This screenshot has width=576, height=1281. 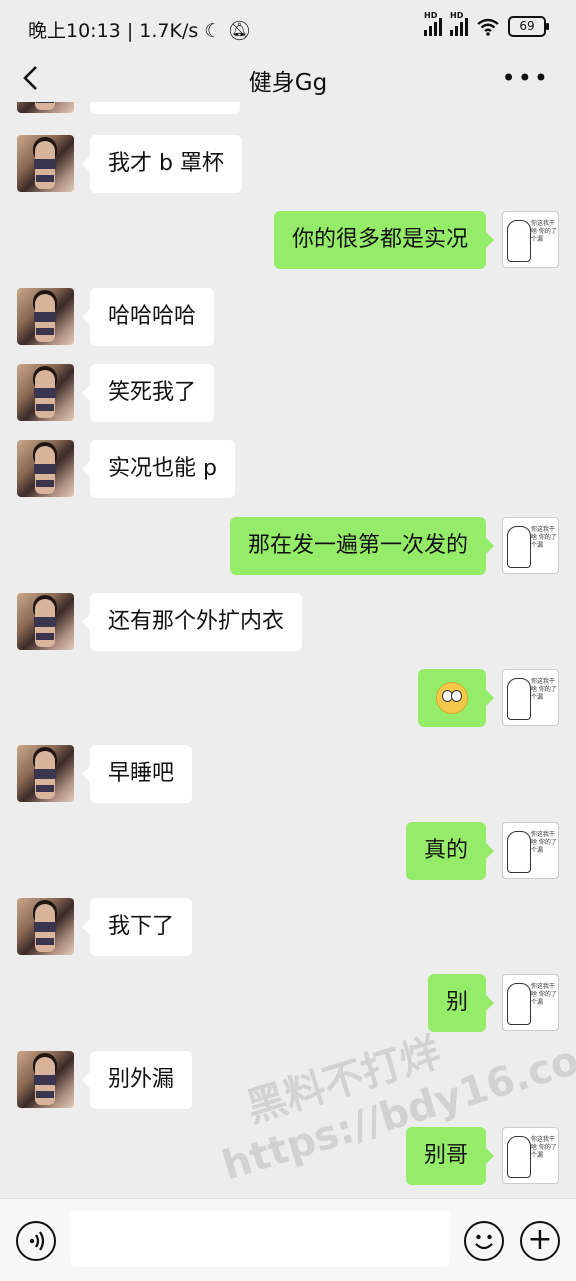 I want to click on voice-input-icon, so click(x=36, y=1241).